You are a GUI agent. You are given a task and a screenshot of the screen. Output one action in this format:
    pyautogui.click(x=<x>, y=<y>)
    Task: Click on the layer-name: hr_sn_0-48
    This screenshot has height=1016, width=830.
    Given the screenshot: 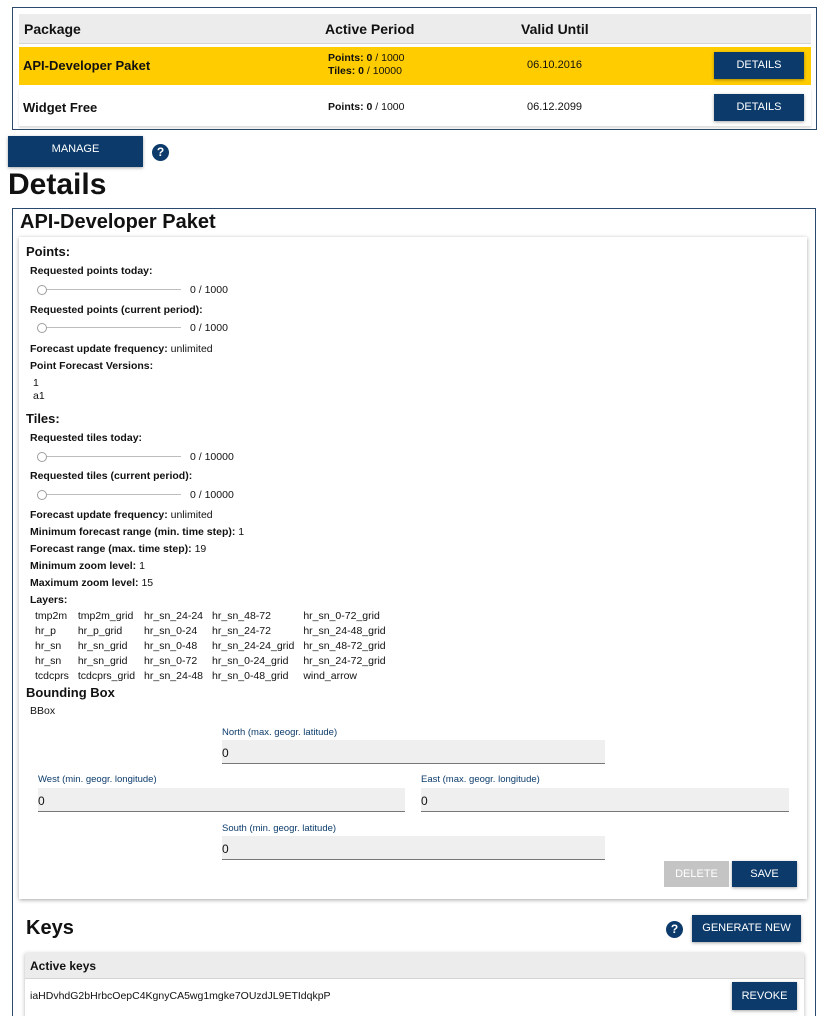 What is the action you would take?
    pyautogui.click(x=171, y=646)
    